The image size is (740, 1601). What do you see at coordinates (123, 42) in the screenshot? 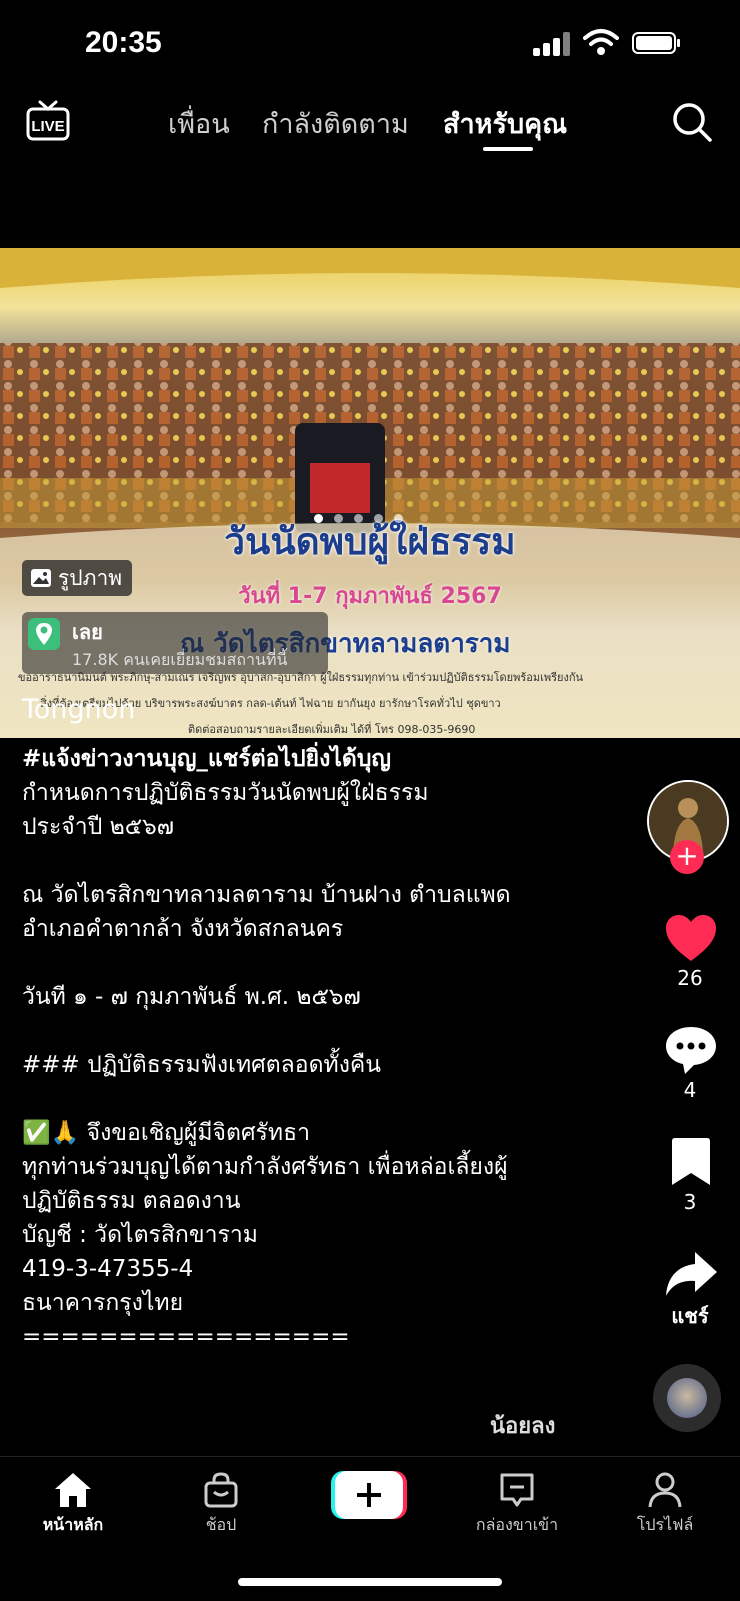
I see `status-time: 20:35` at bounding box center [123, 42].